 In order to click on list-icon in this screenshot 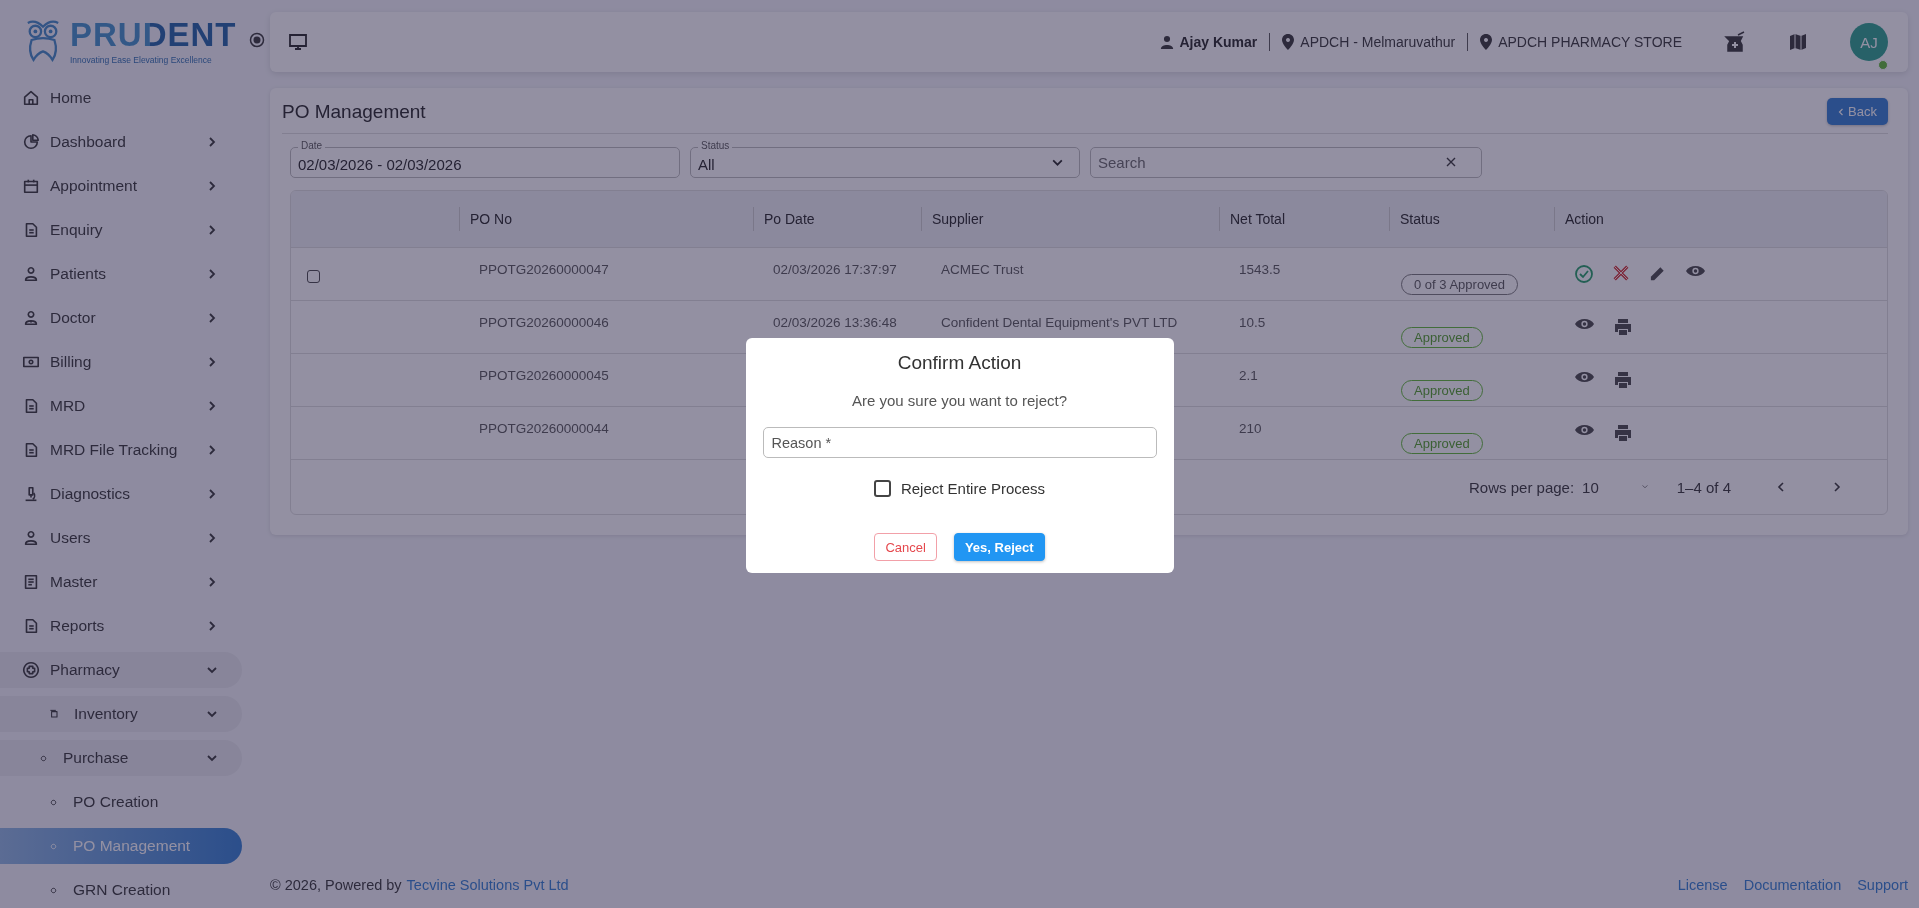, I will do `click(31, 582)`.